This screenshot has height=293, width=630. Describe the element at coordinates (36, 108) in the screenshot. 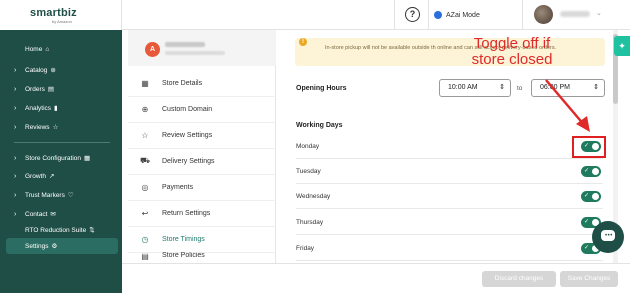

I see `sidebar-item-analytics: › Analytics ▮` at that location.